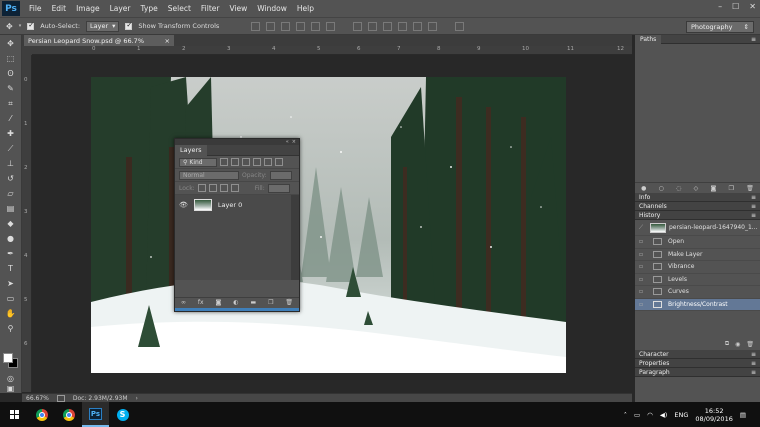 The height and width of the screenshot is (427, 760). I want to click on hand-tool-icon: ✋, so click(10, 313).